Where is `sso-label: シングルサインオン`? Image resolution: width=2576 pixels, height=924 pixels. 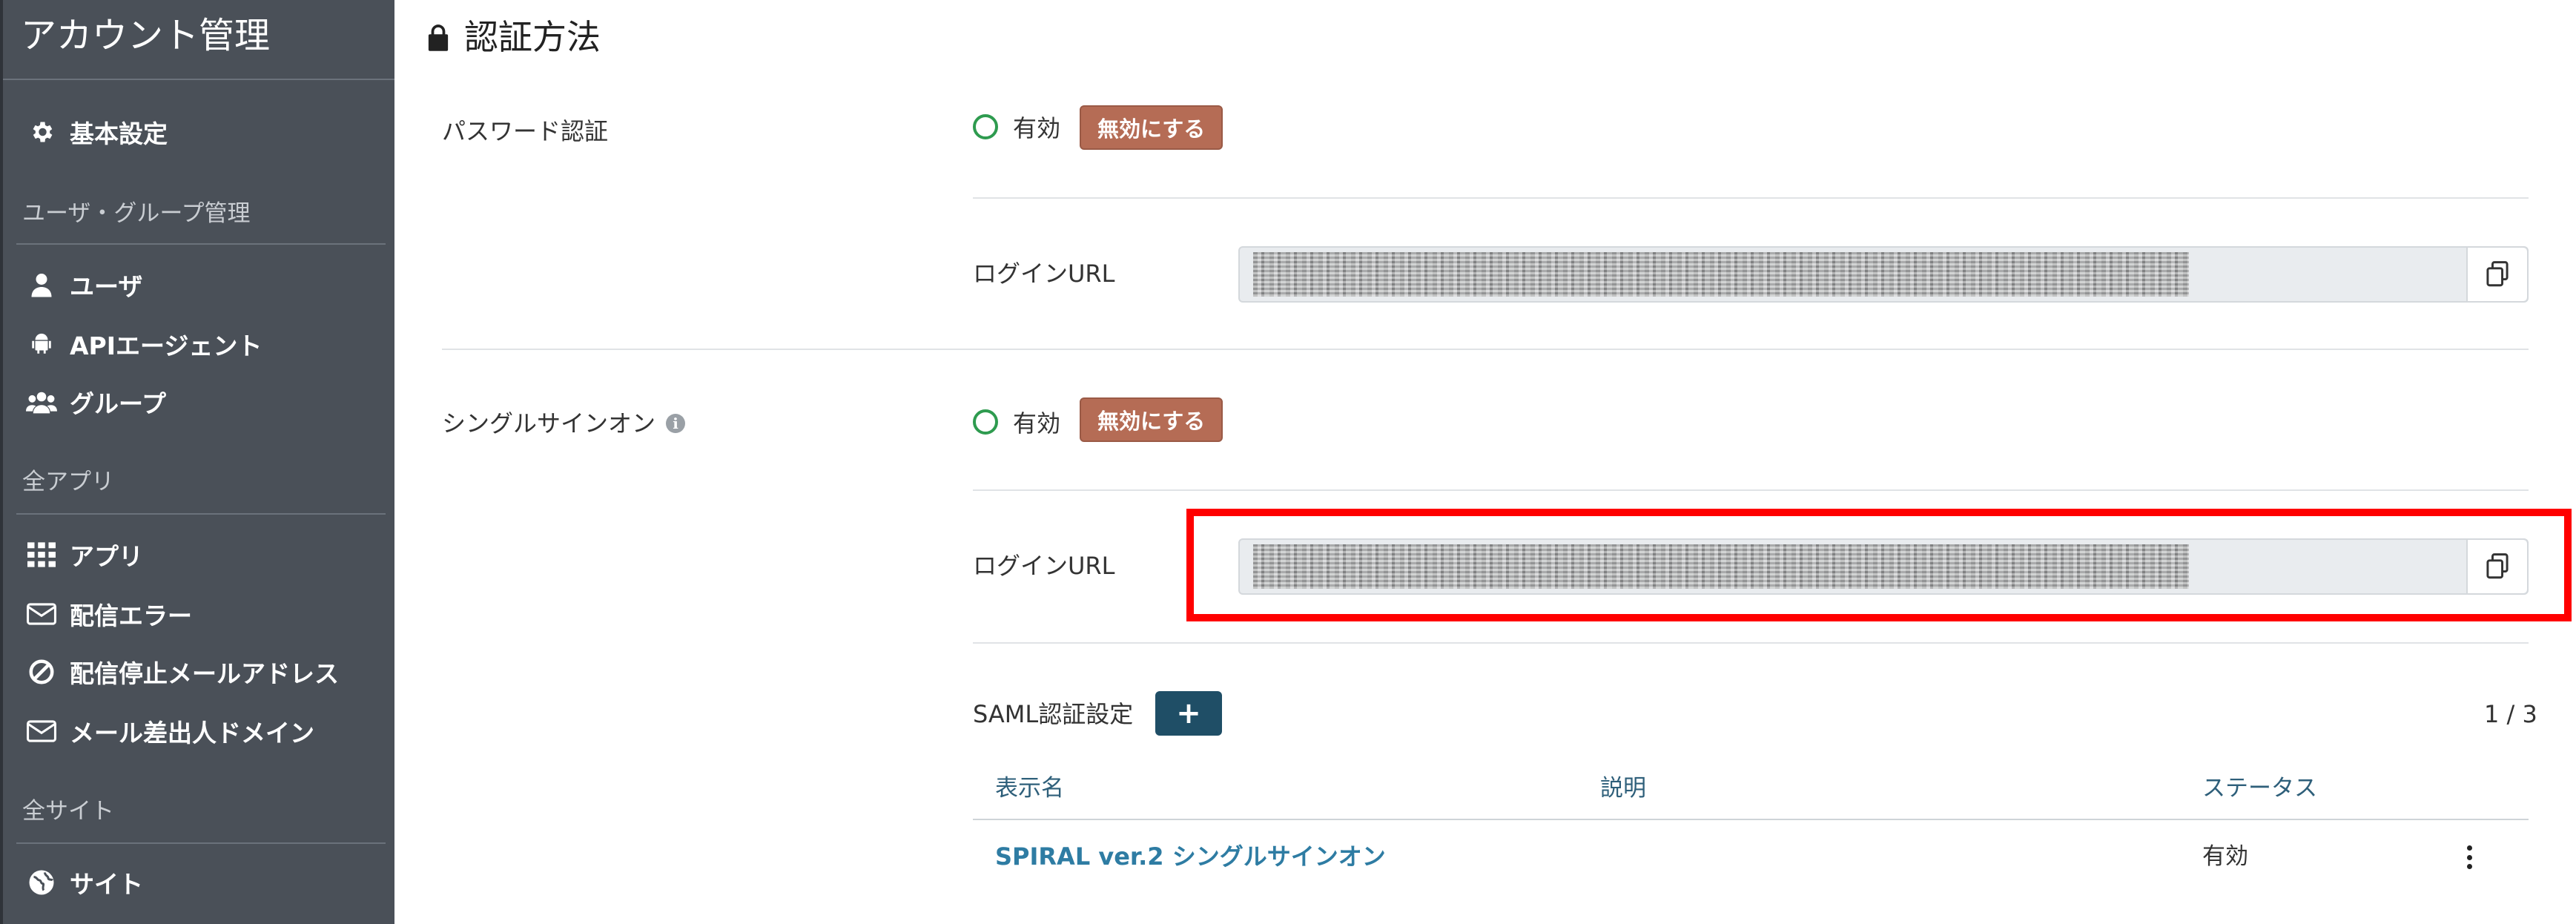
sso-label: シングルサインオン is located at coordinates (549, 423).